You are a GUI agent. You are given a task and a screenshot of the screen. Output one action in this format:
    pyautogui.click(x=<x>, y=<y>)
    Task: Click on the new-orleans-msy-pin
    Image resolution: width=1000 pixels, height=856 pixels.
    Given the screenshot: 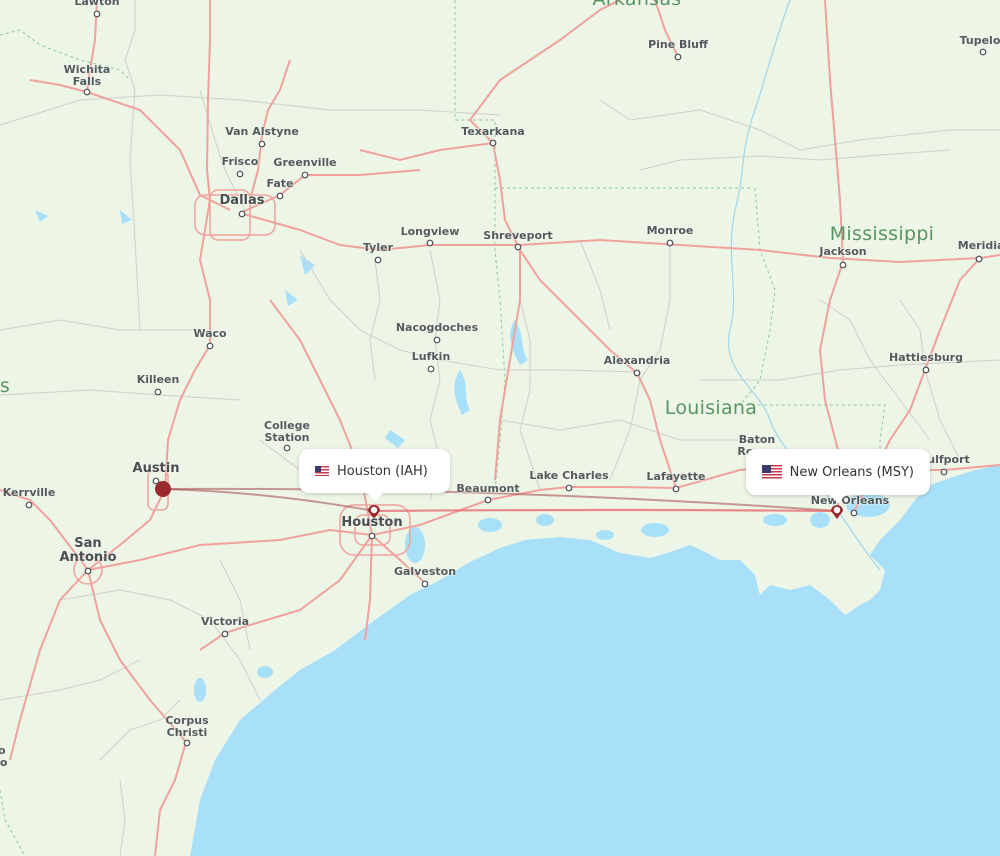 What is the action you would take?
    pyautogui.click(x=837, y=512)
    